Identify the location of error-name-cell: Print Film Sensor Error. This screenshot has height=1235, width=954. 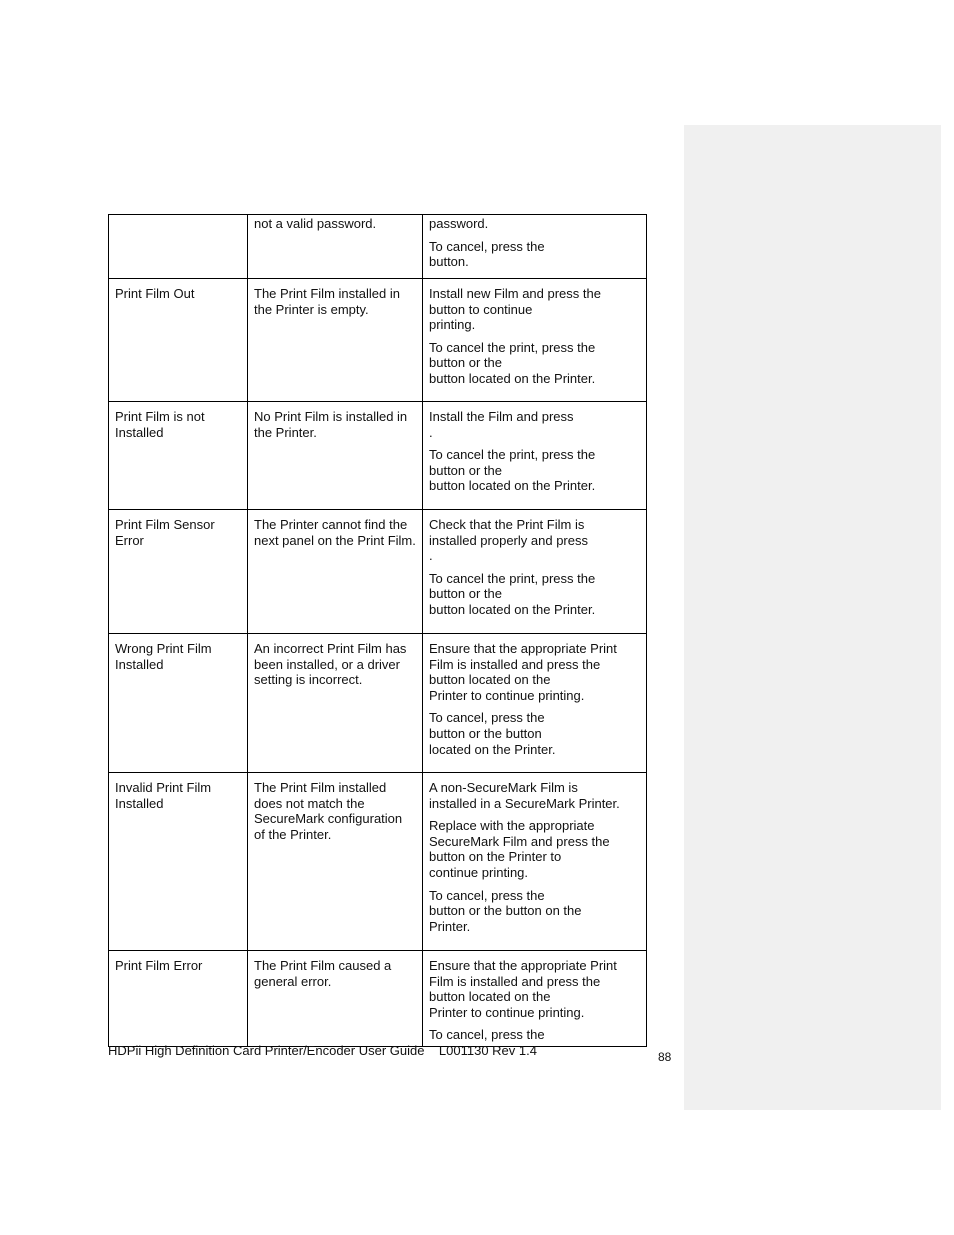
(178, 571).